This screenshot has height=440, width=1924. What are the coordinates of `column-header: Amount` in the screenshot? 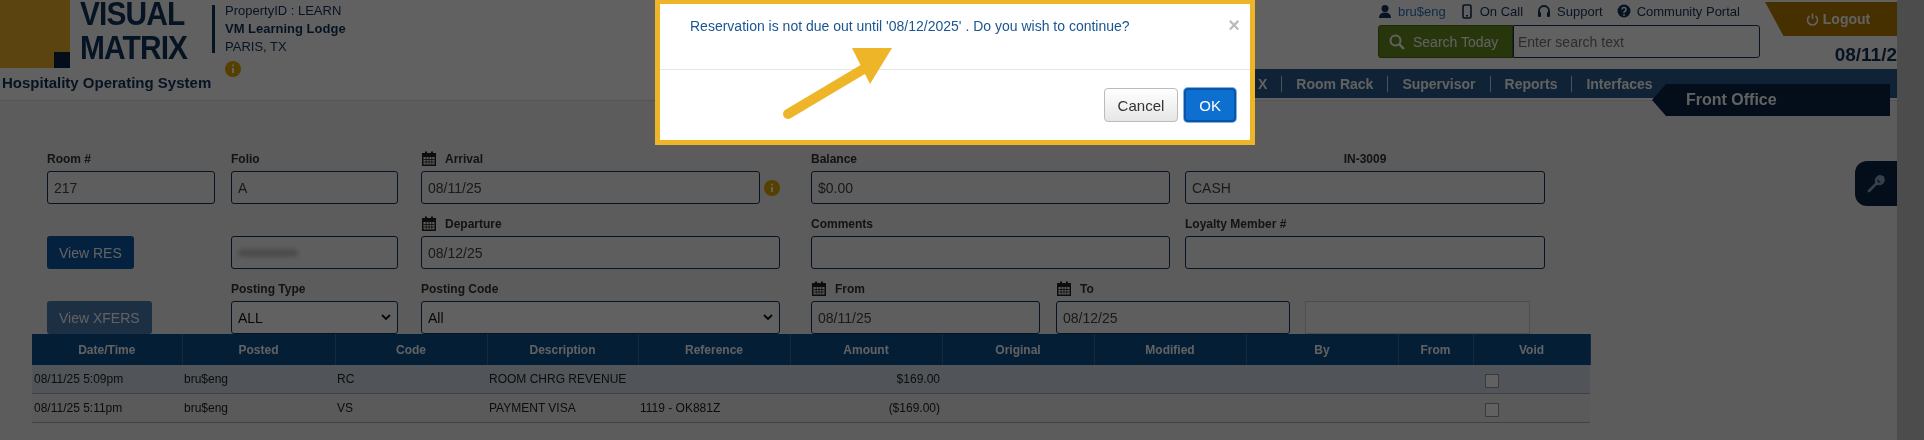 It's located at (866, 349).